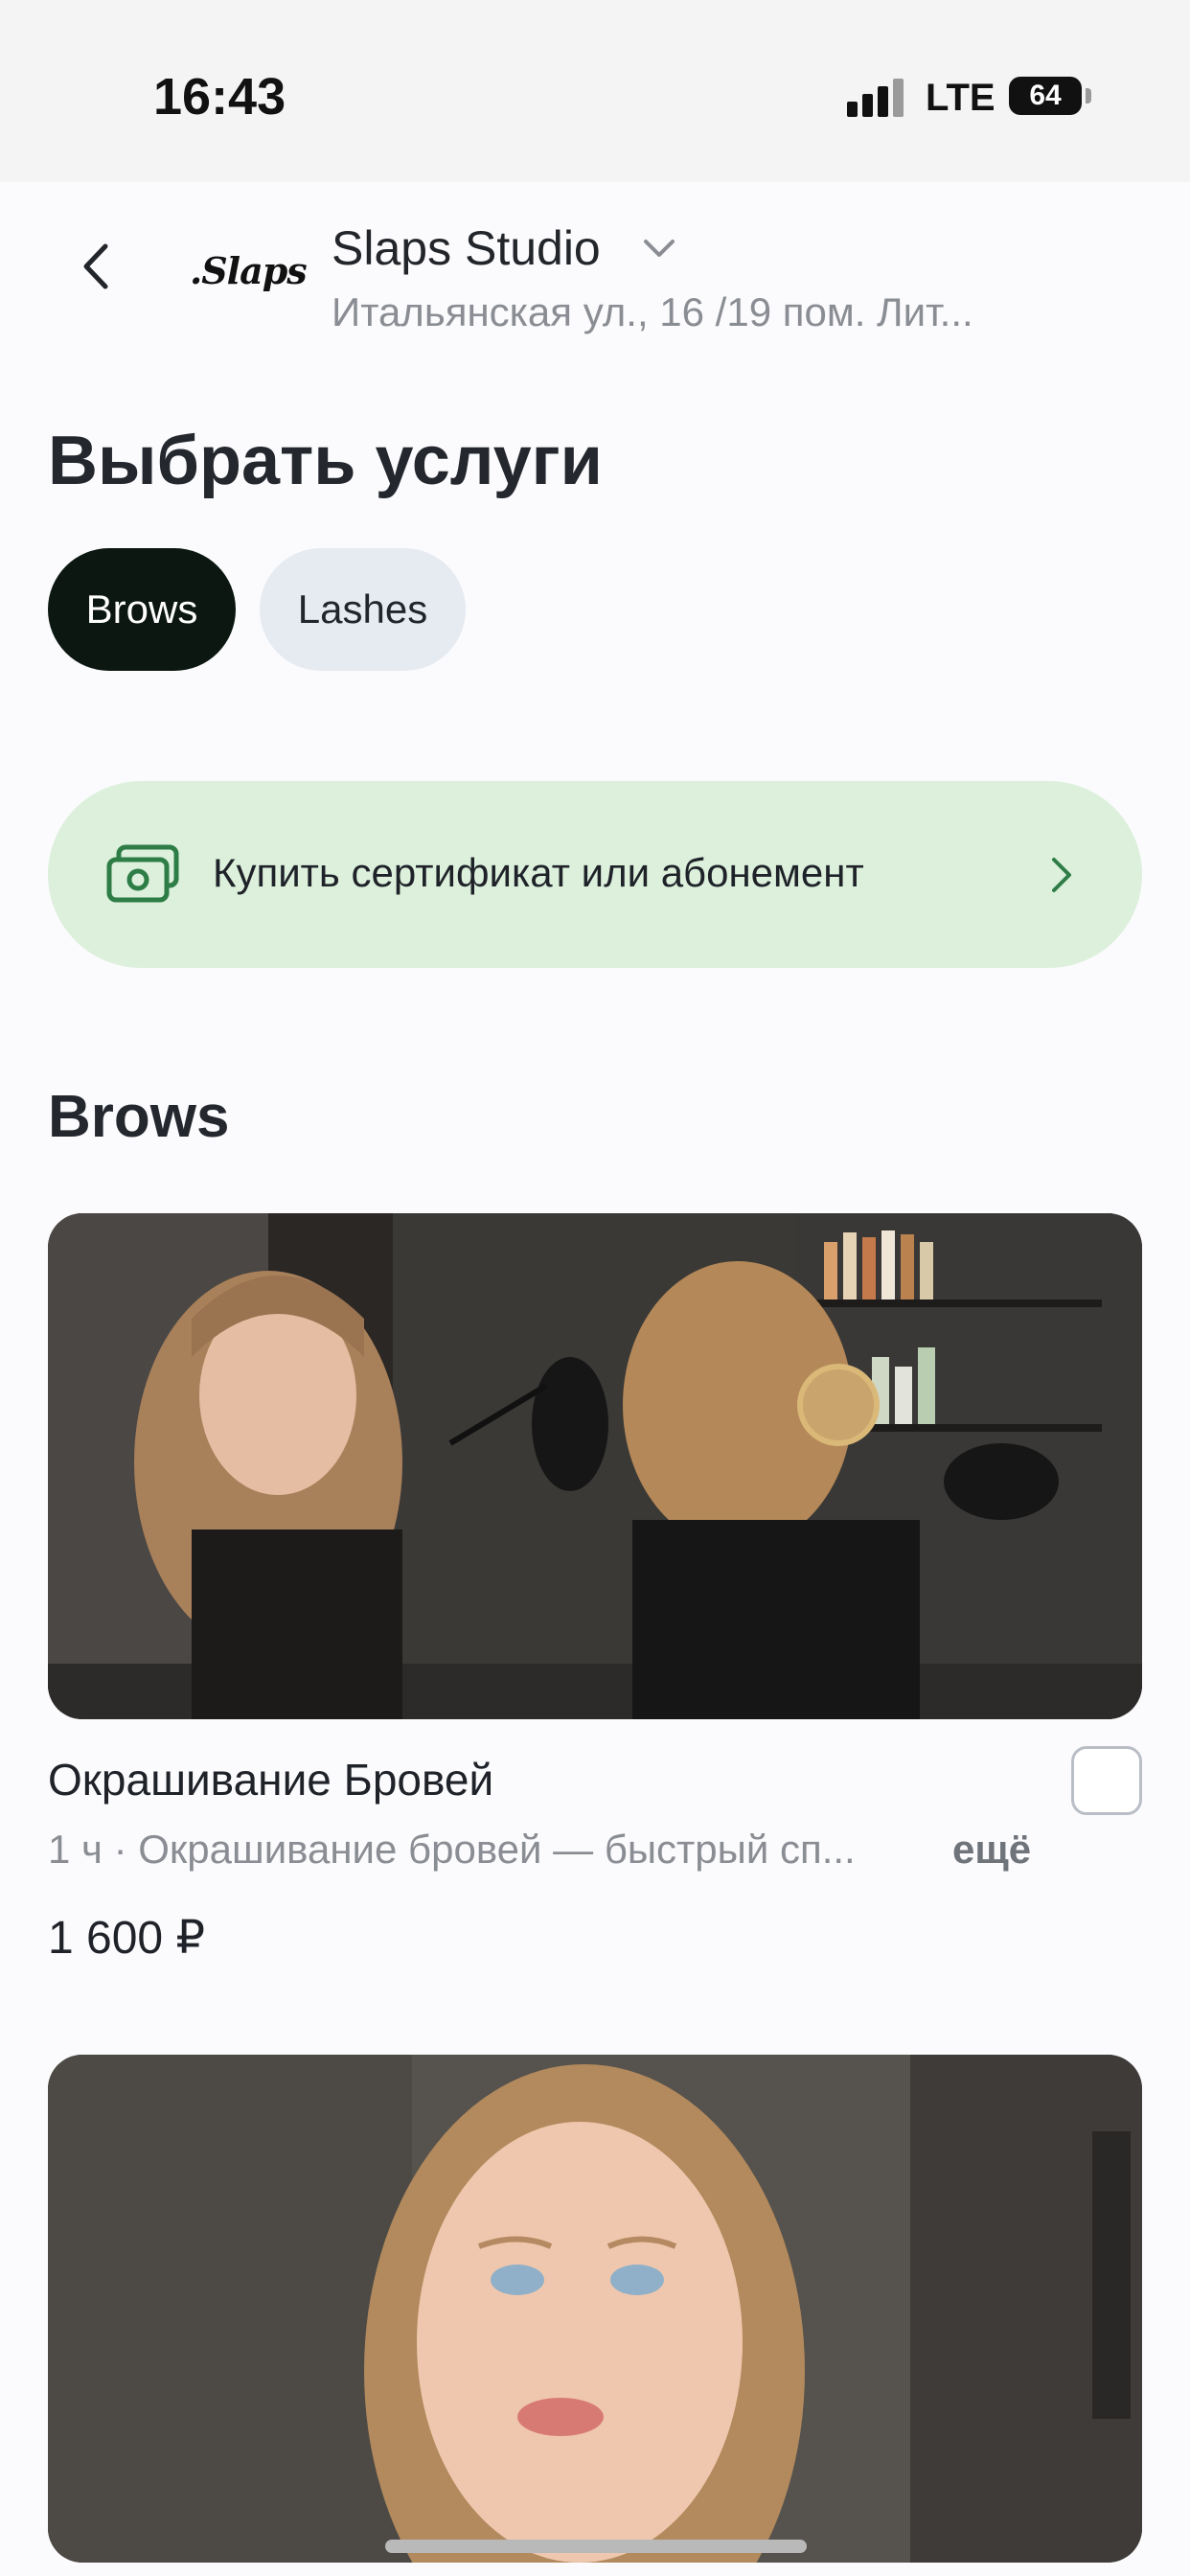 The height and width of the screenshot is (2576, 1190). I want to click on certificate-icon, so click(143, 874).